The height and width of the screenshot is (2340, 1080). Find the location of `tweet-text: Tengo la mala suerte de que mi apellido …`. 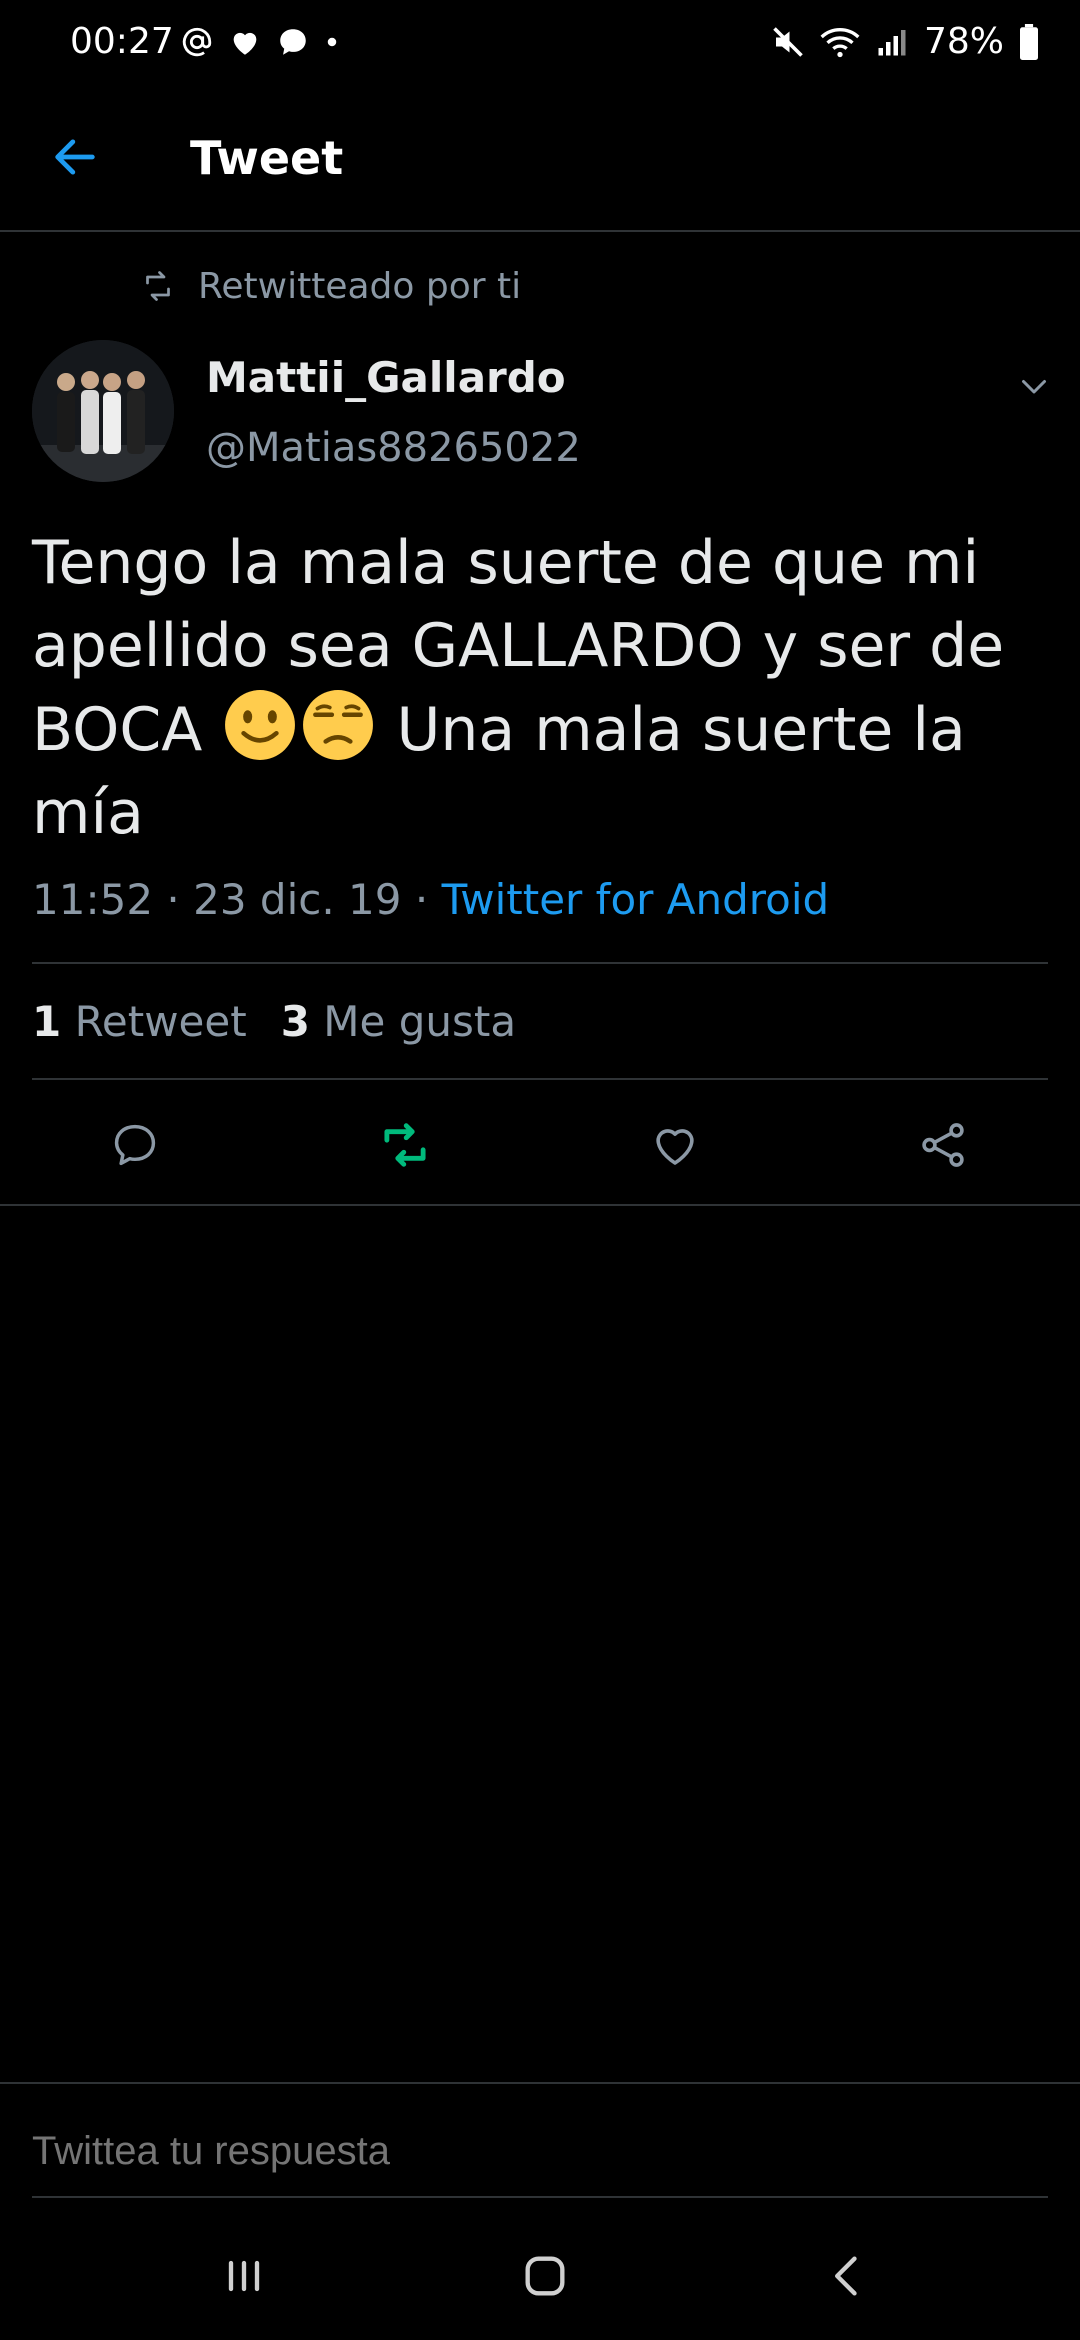

tweet-text: Tengo la mala suerte de que mi apellido … is located at coordinates (537, 688).